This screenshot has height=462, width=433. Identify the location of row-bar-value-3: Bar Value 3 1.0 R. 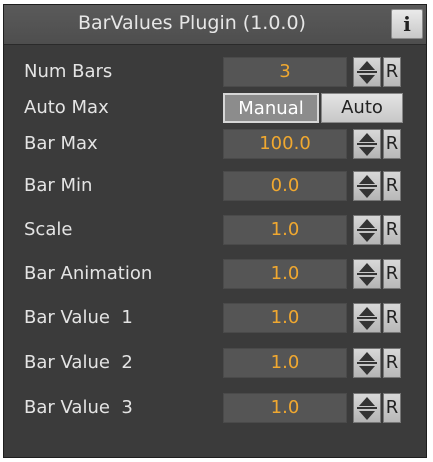
(215, 409).